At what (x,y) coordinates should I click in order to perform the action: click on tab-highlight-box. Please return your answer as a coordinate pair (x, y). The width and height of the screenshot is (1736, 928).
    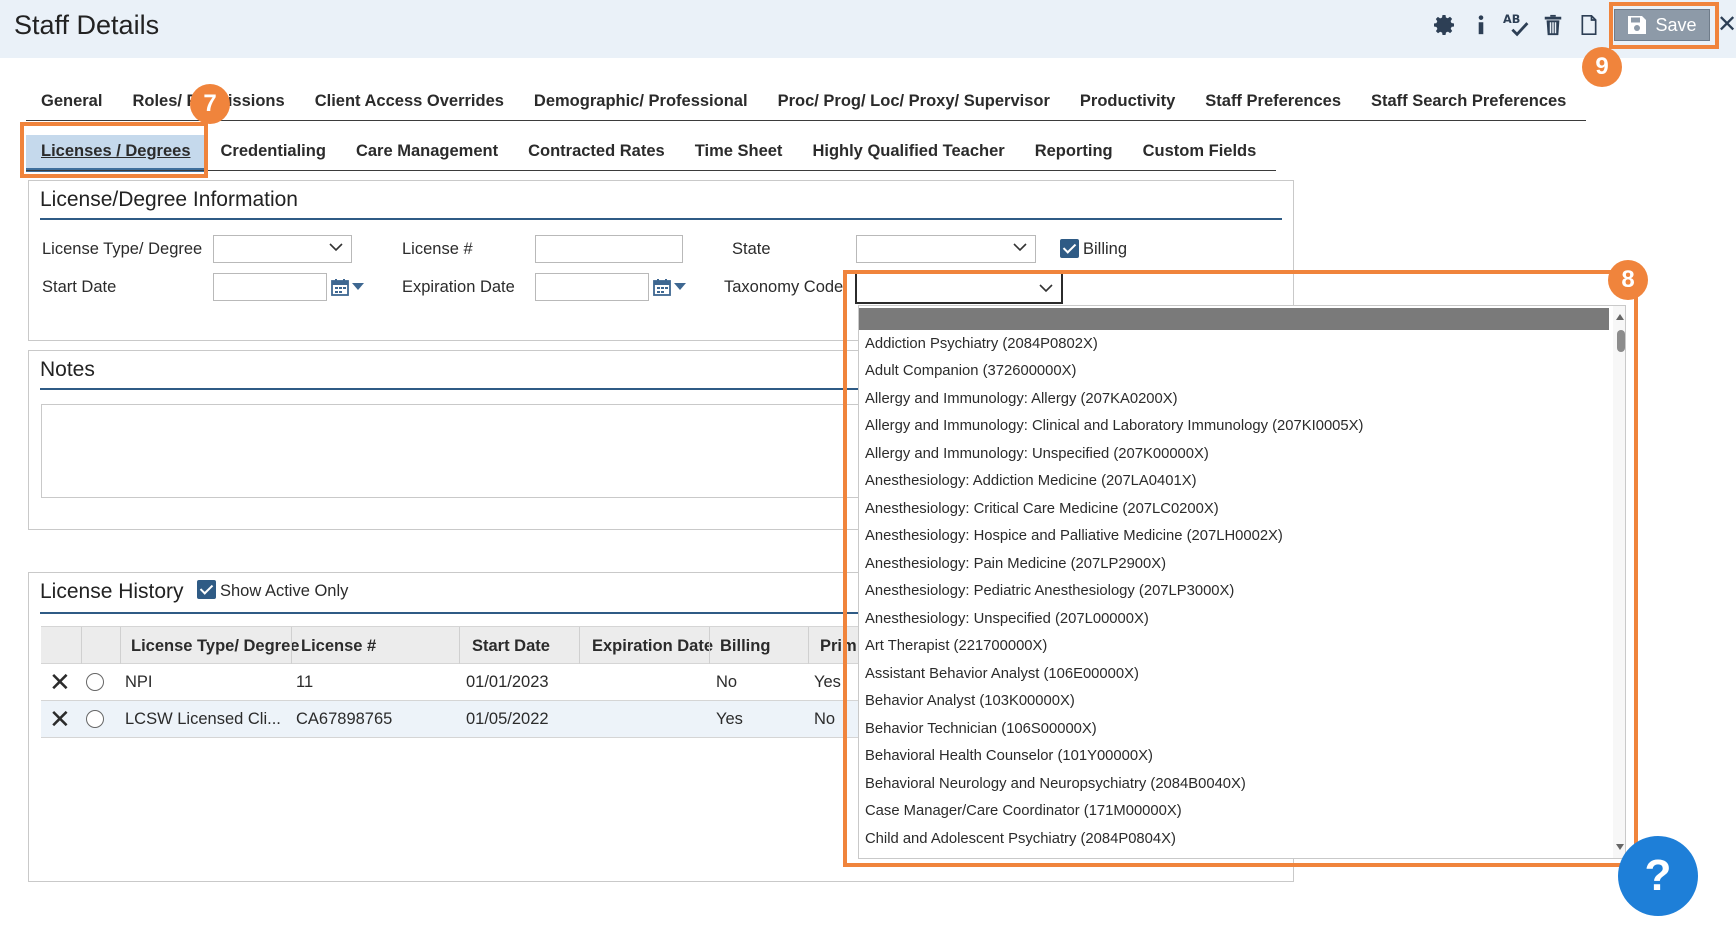
    Looking at the image, I should click on (114, 150).